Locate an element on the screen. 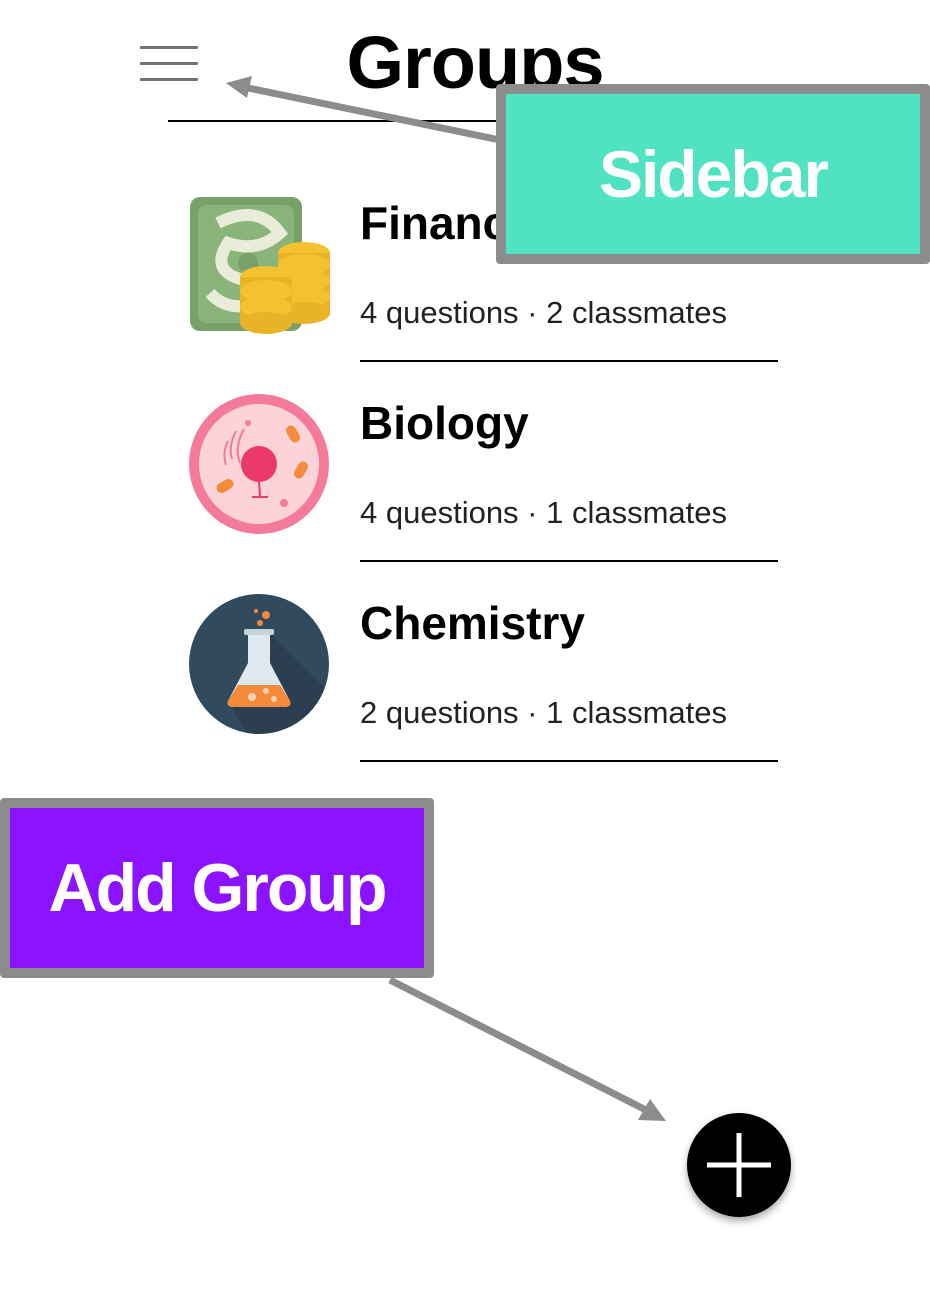  sidebar-menu-button is located at coordinates (169, 64).